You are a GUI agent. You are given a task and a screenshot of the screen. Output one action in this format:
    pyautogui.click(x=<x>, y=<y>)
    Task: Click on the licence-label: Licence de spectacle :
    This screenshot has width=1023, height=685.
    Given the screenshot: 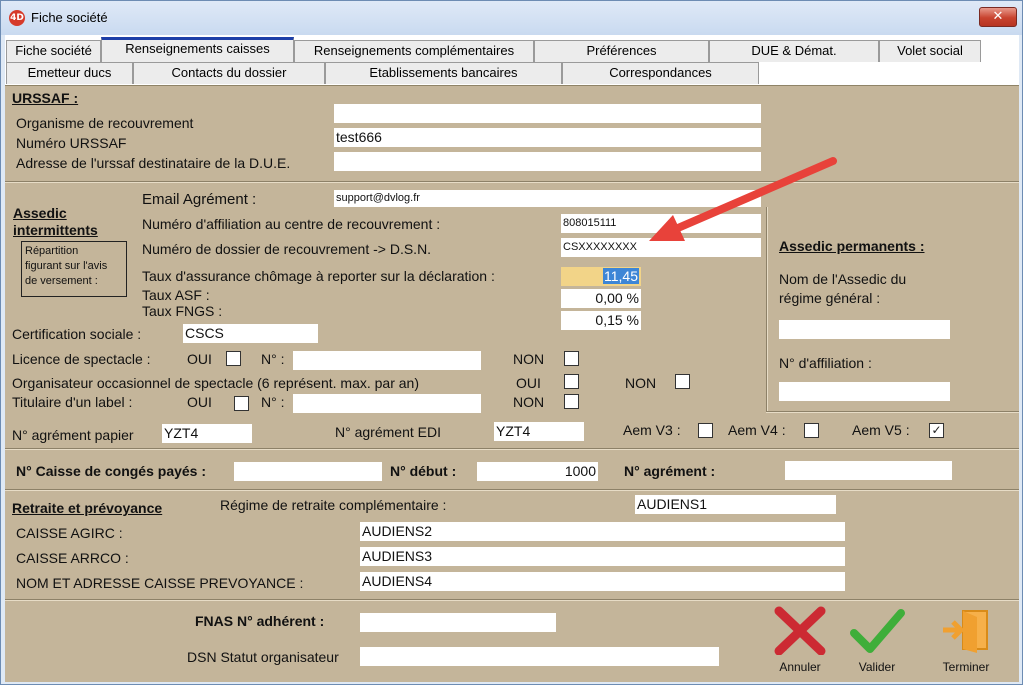 What is the action you would take?
    pyautogui.click(x=81, y=359)
    